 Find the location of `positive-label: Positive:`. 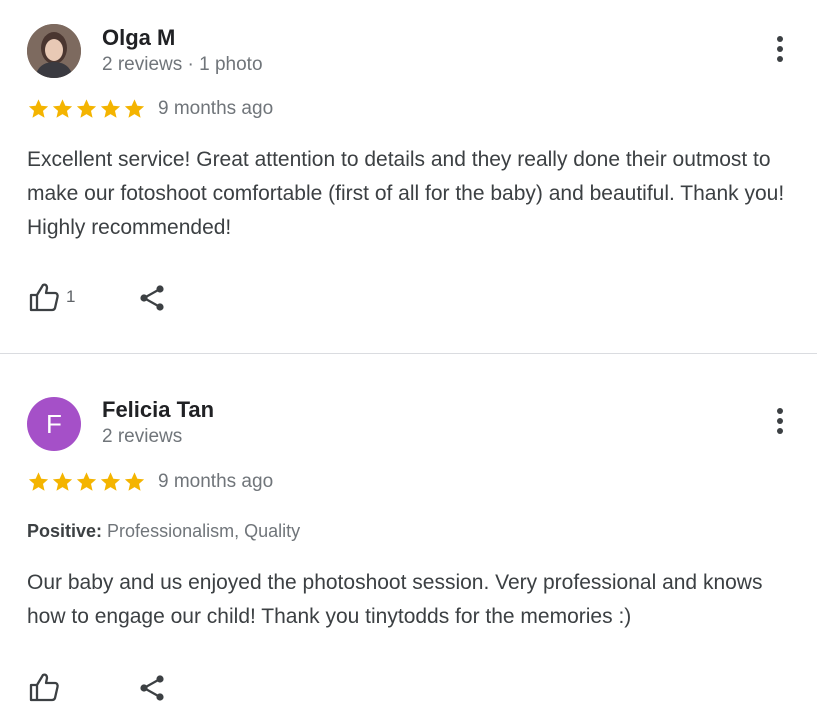

positive-label: Positive: is located at coordinates (65, 531).